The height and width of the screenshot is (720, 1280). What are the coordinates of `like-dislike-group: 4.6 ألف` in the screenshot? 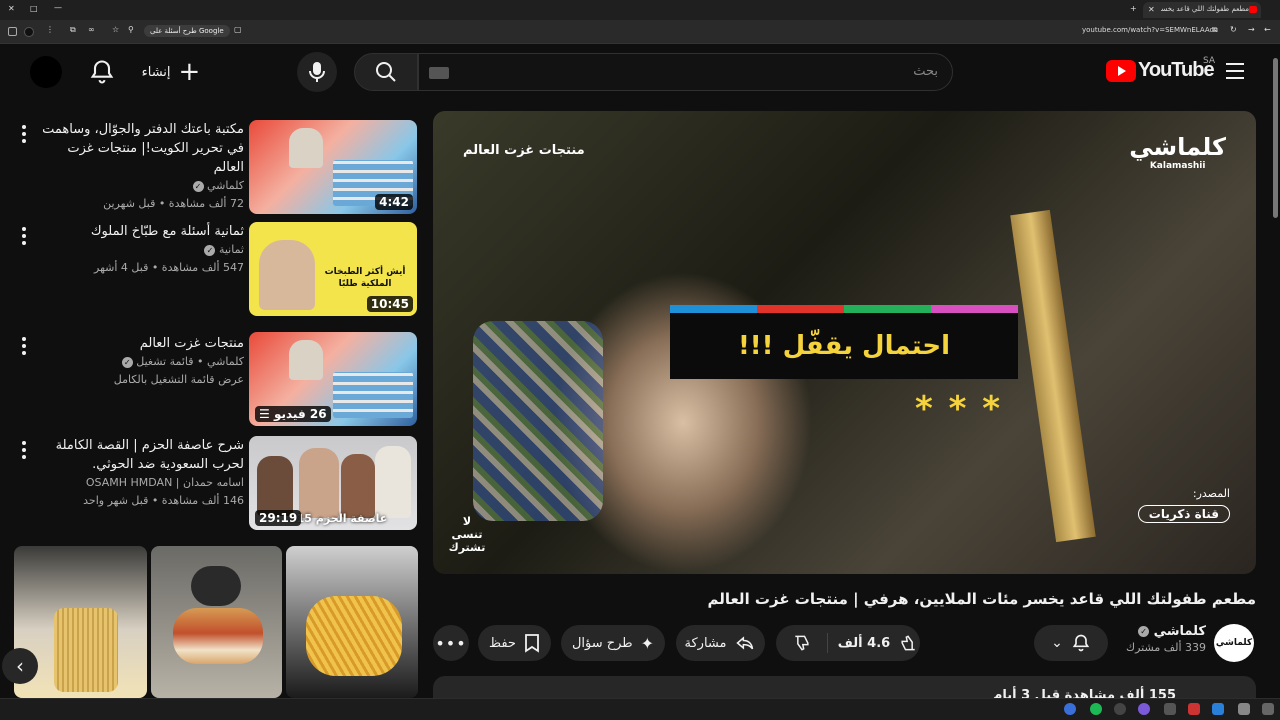 It's located at (848, 643).